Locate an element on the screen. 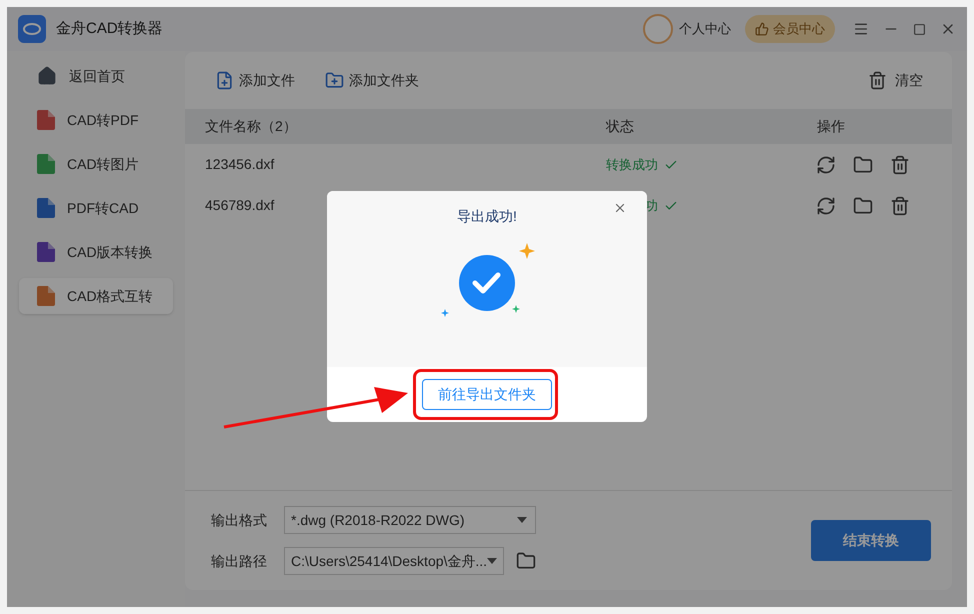 The height and width of the screenshot is (614, 974). maximize-icon is located at coordinates (919, 29).